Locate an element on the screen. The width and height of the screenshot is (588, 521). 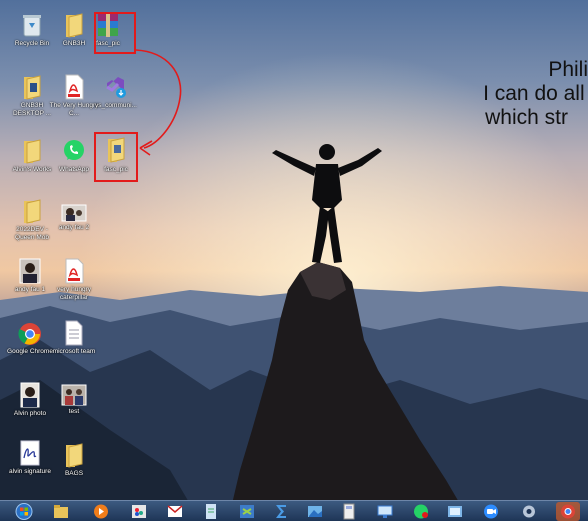
icon-label: andy fau 1 is located at coordinates (30, 289).